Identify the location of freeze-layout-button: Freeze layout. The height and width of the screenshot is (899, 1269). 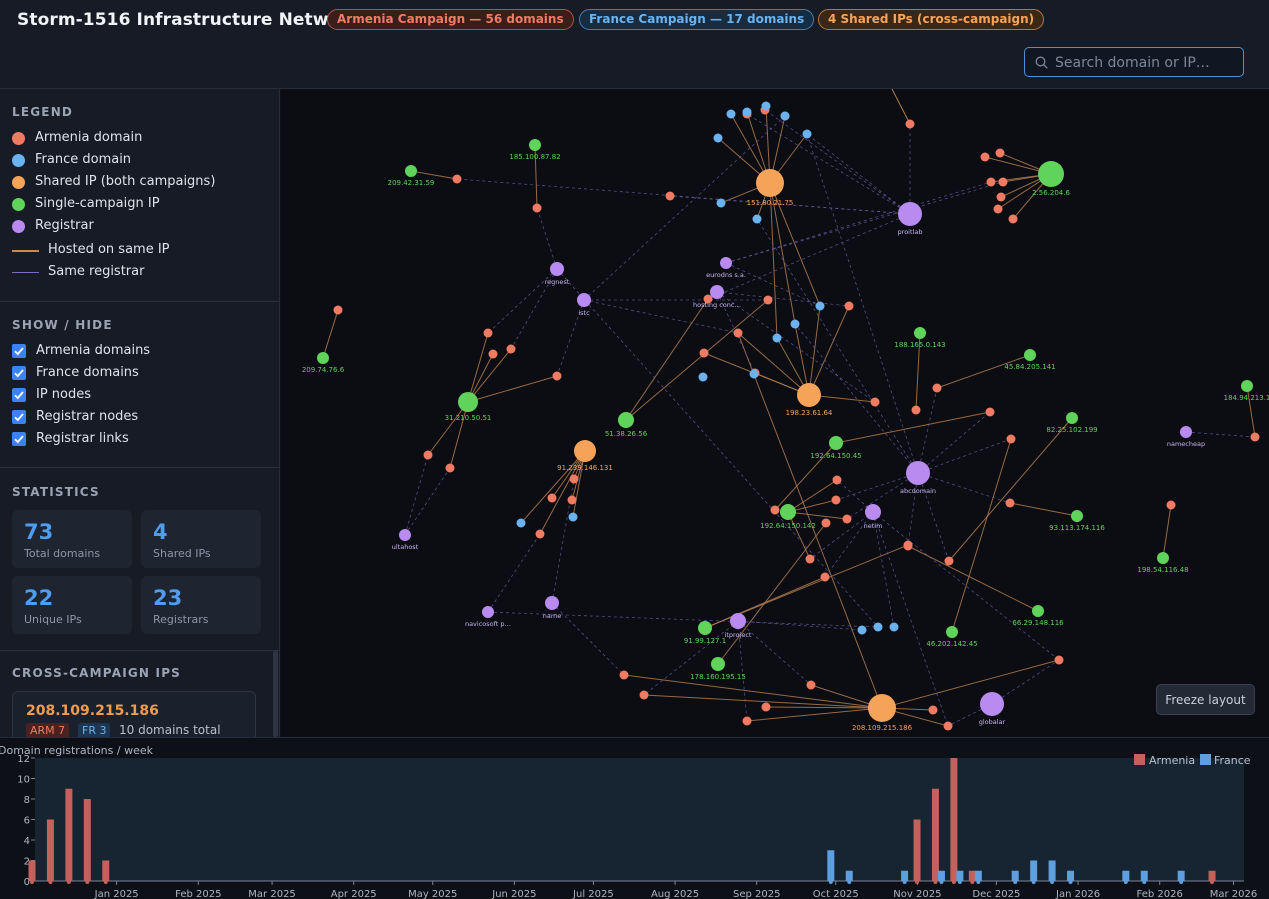
(1205, 699).